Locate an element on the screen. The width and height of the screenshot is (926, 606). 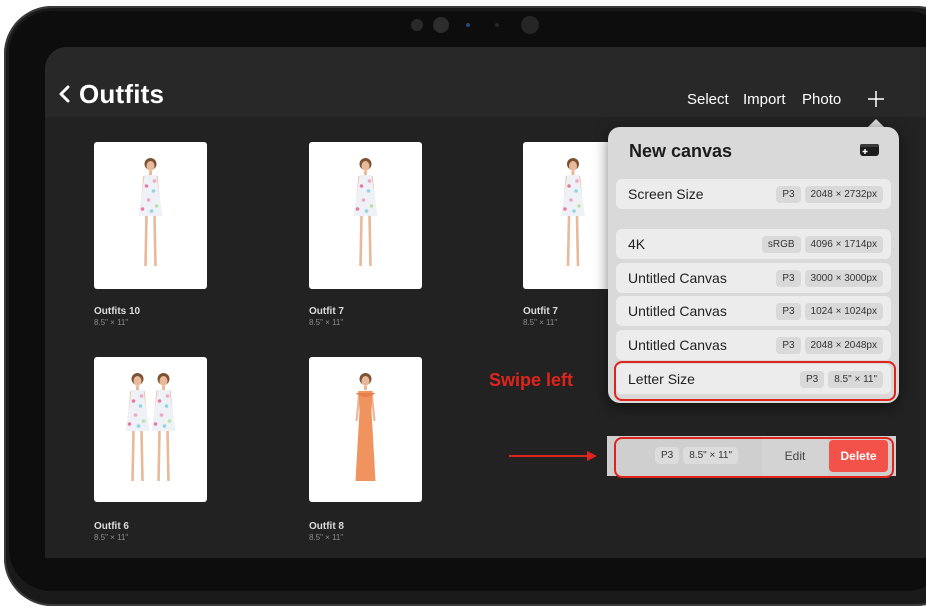
dimension-badge: 2048 × 2048px is located at coordinates (843, 345).